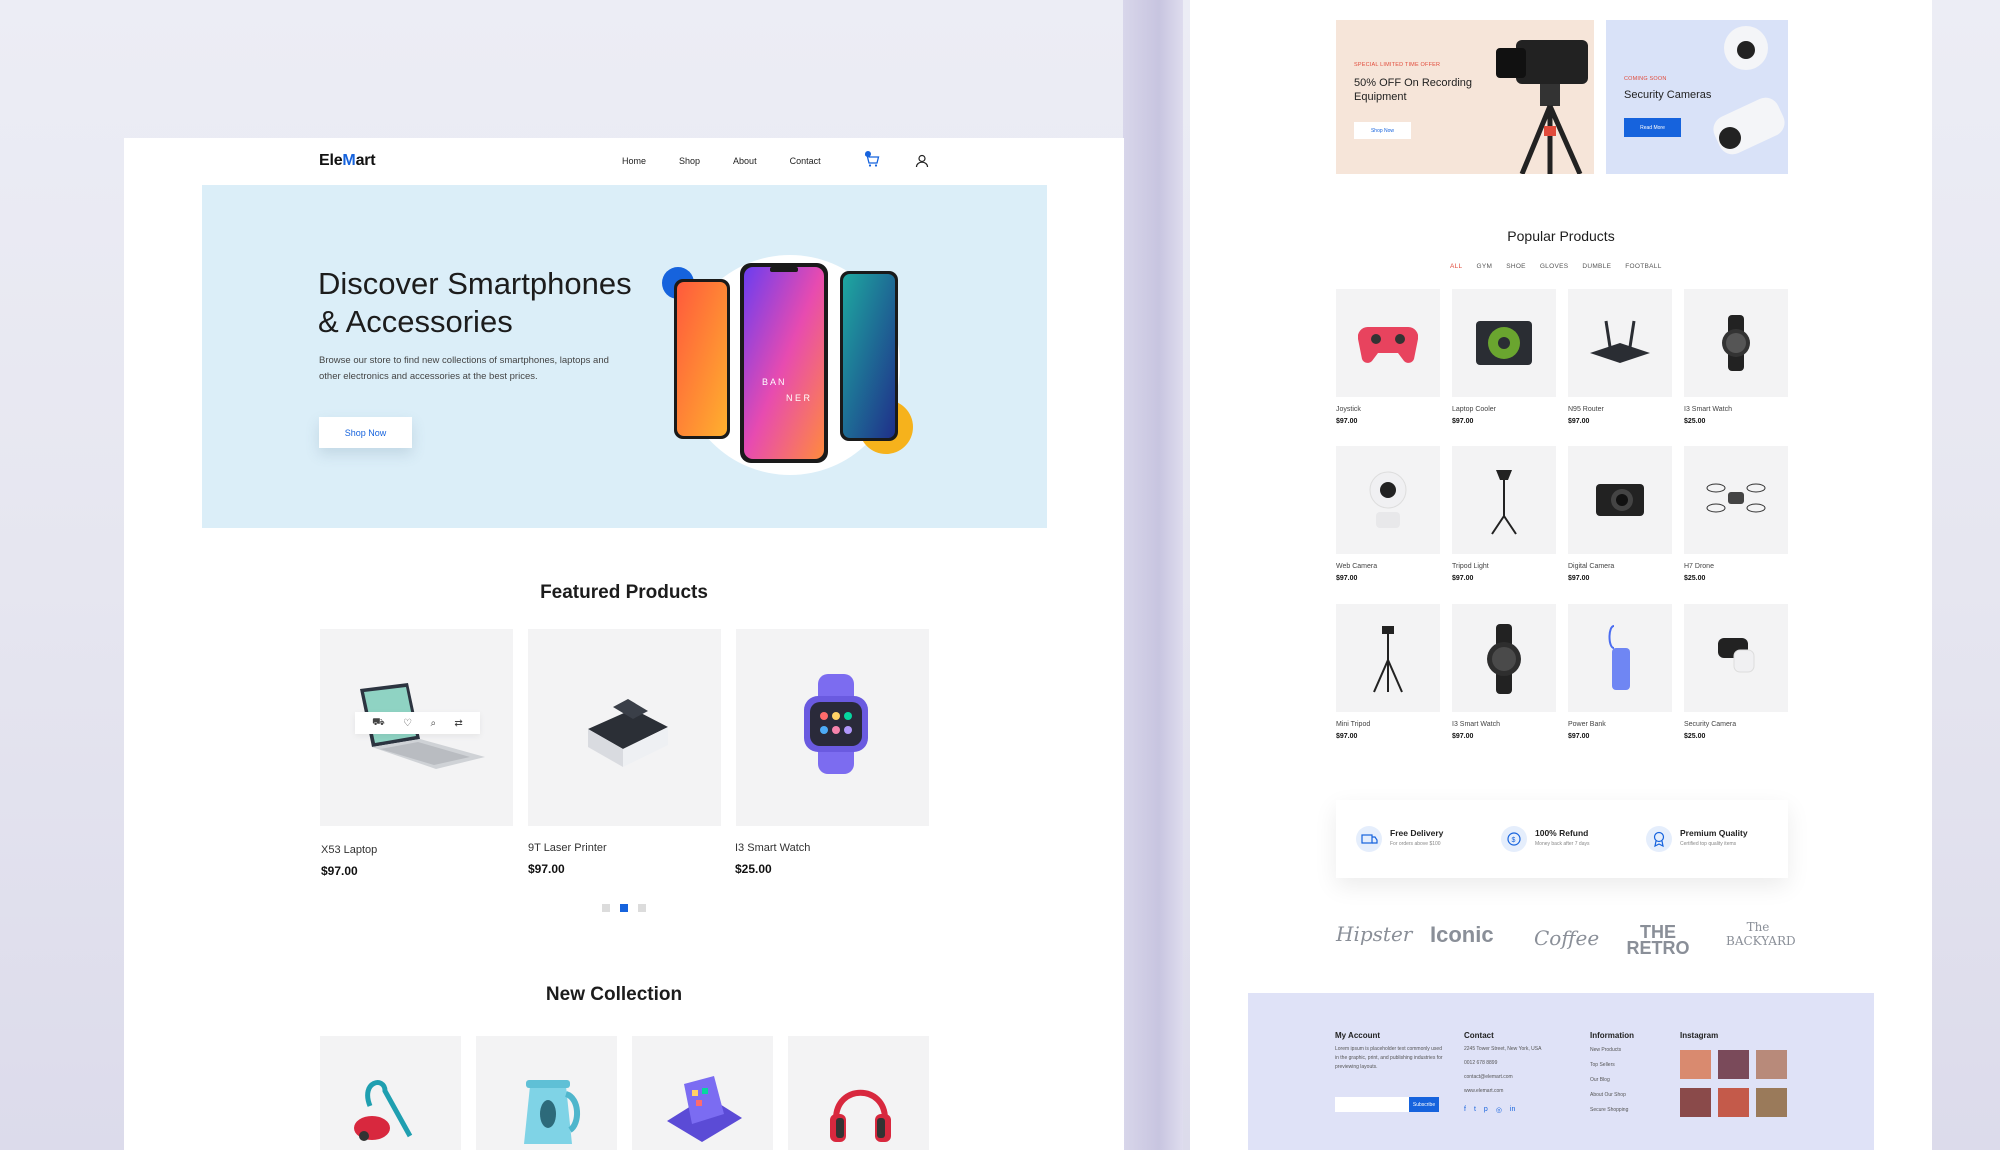  What do you see at coordinates (1347, 736) in the screenshot?
I see `product-price: $97.00` at bounding box center [1347, 736].